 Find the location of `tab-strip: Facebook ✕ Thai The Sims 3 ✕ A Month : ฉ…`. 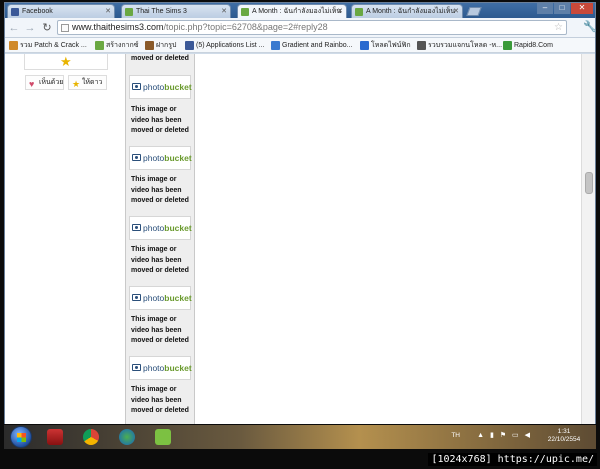

tab-strip: Facebook ✕ Thai The Sims 3 ✕ A Month : ฉ… is located at coordinates (300, 10).